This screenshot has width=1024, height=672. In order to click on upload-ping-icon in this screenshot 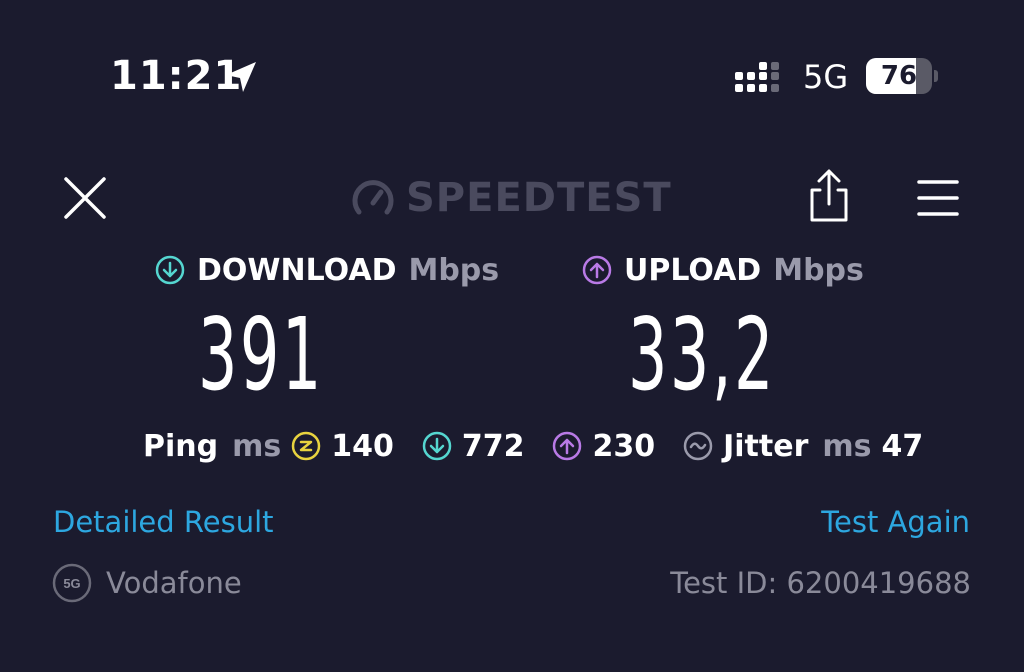, I will do `click(567, 446)`.